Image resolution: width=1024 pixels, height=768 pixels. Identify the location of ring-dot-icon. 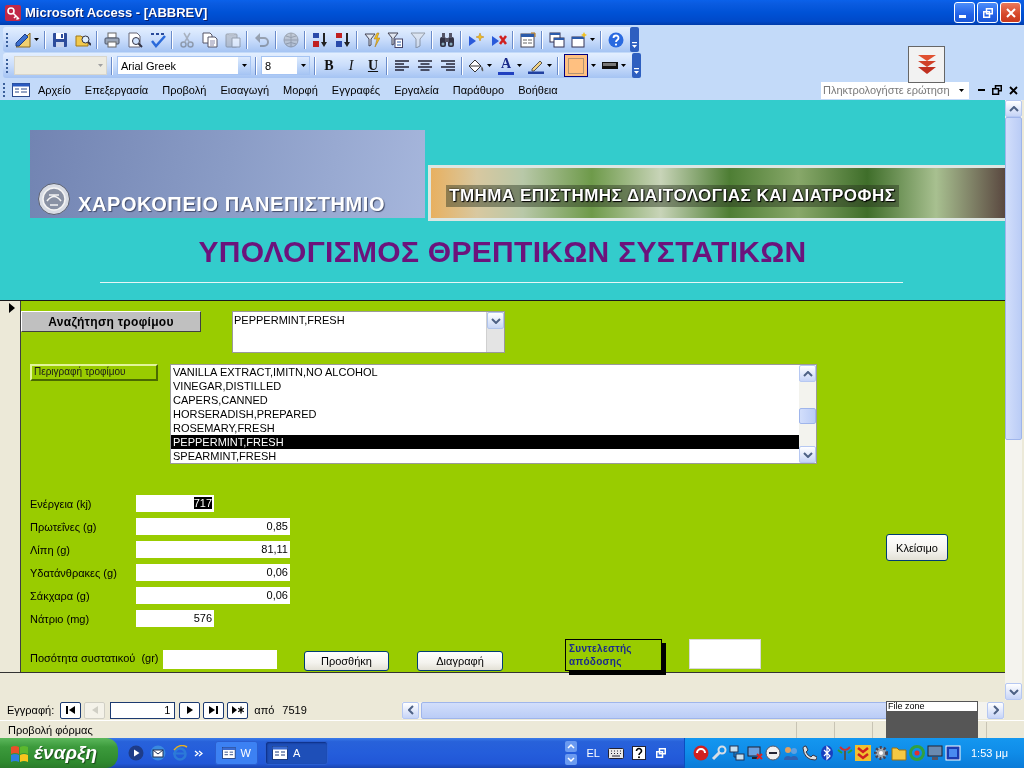
(917, 753).